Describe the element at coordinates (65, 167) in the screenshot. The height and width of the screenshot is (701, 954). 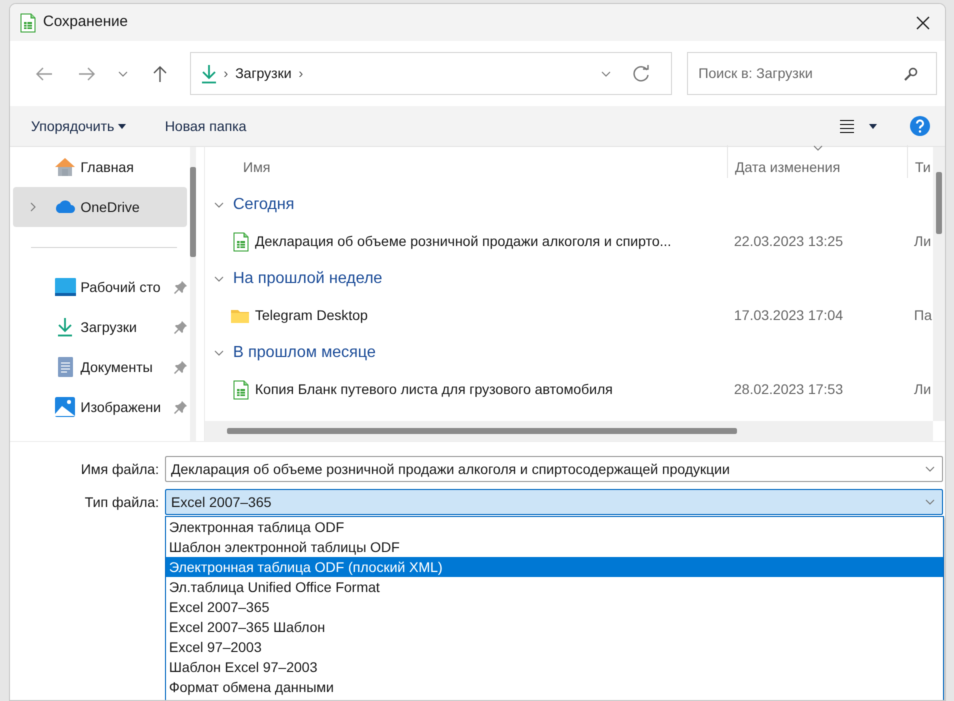
I see `home-icon` at that location.